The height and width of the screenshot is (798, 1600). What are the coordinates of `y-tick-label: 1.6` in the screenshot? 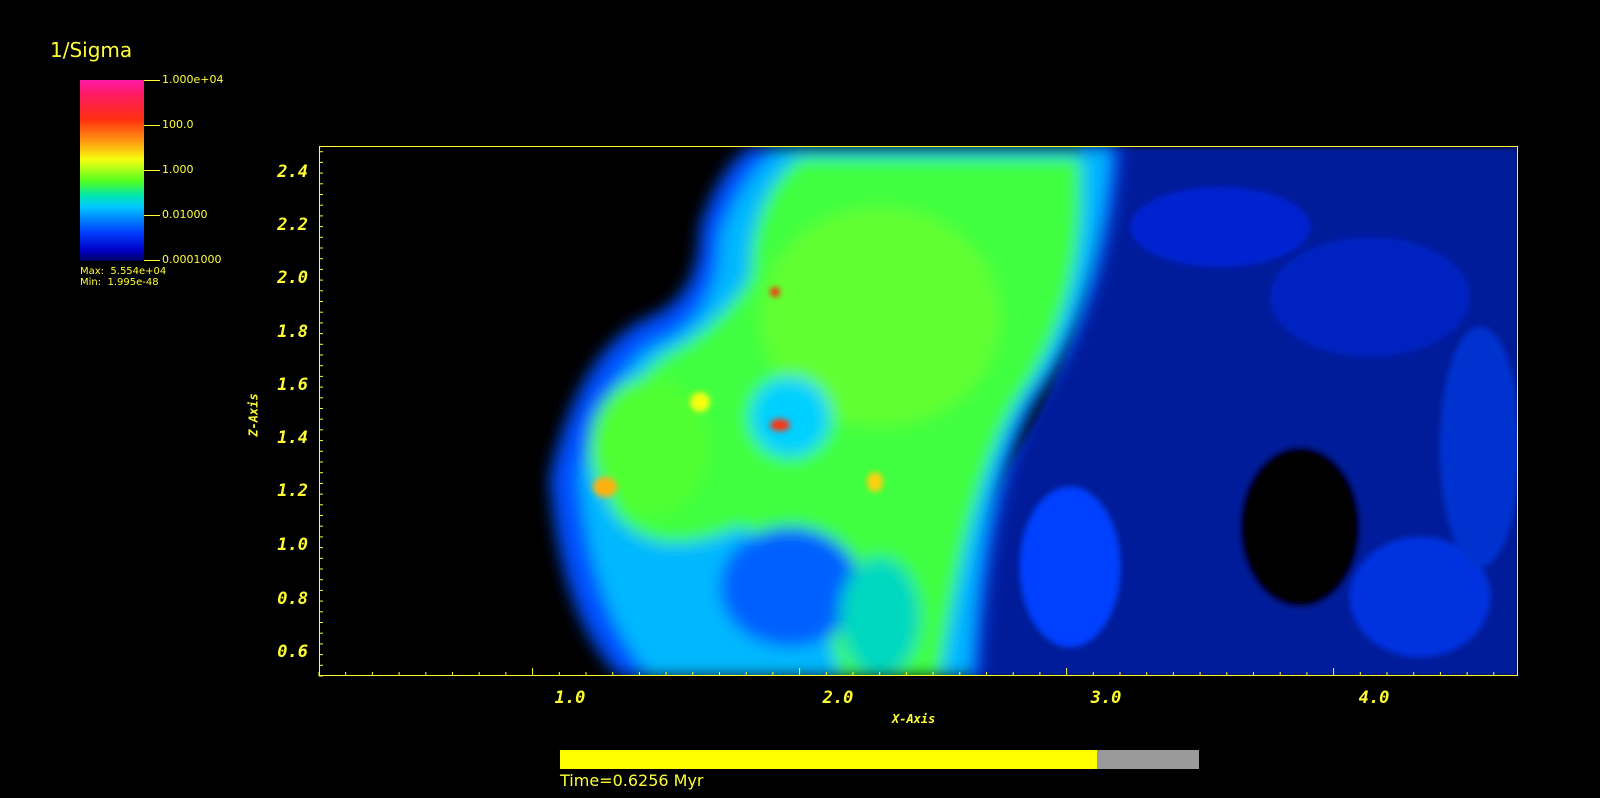 It's located at (292, 385).